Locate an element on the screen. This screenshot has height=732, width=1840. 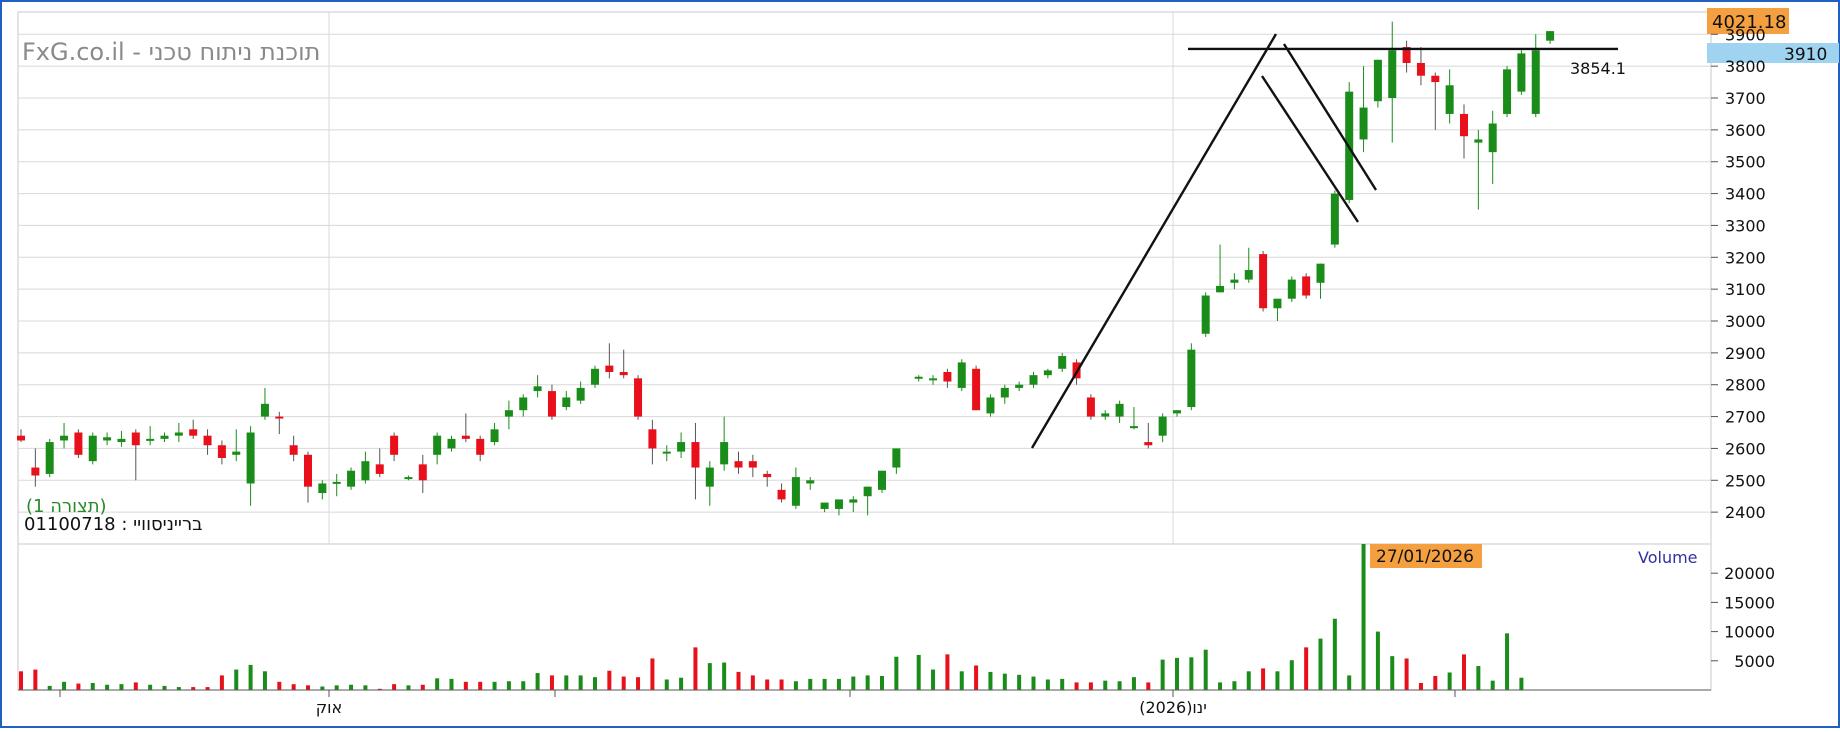
y-tick-label: 2900 is located at coordinates (1745, 353).